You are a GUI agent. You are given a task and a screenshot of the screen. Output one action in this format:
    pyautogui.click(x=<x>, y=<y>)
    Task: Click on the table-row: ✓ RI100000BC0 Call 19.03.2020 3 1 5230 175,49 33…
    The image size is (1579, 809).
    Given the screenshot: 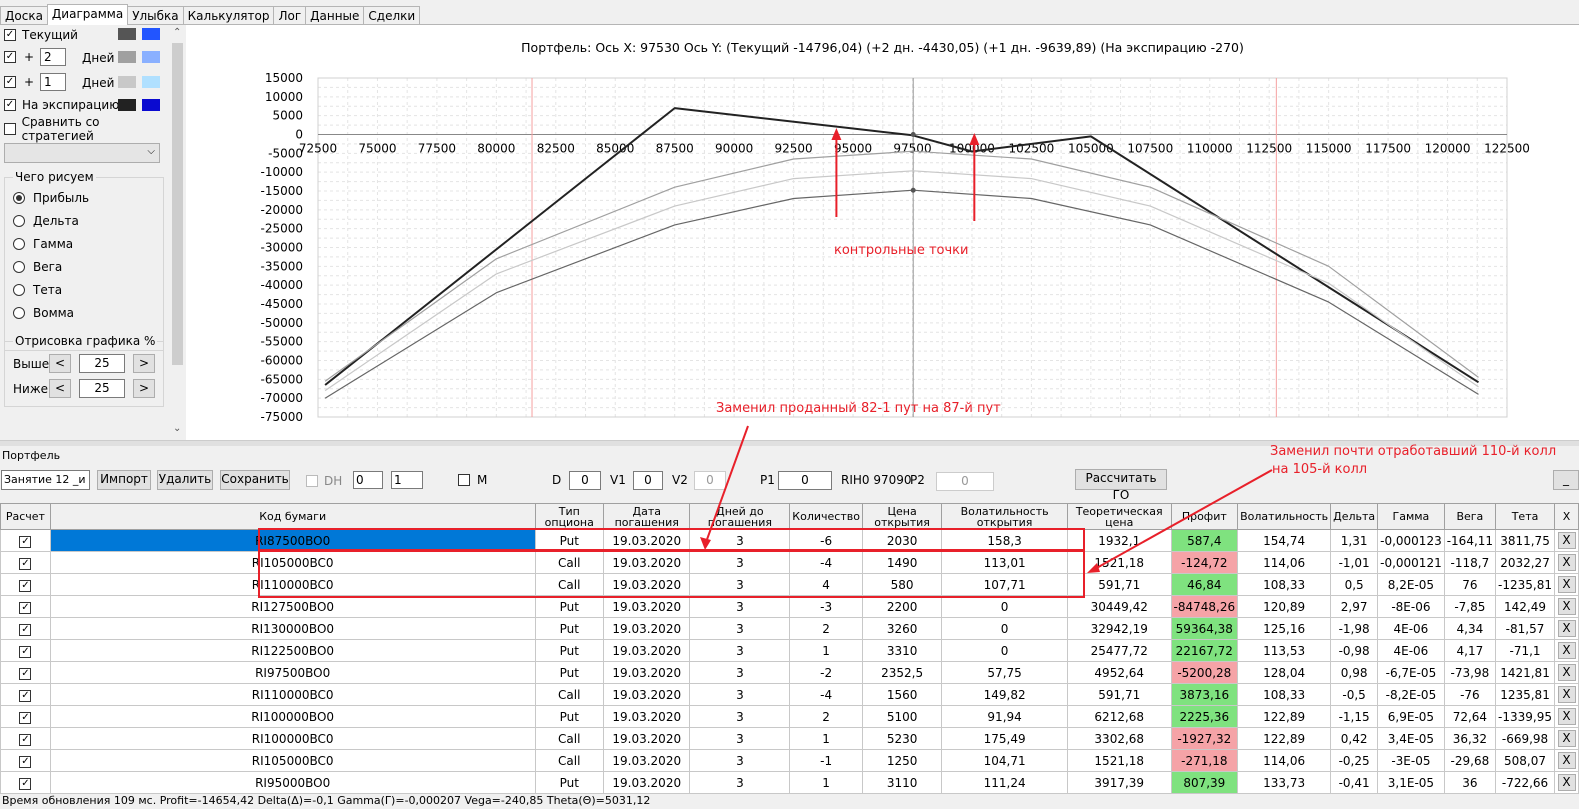 What is the action you would take?
    pyautogui.click(x=789, y=738)
    